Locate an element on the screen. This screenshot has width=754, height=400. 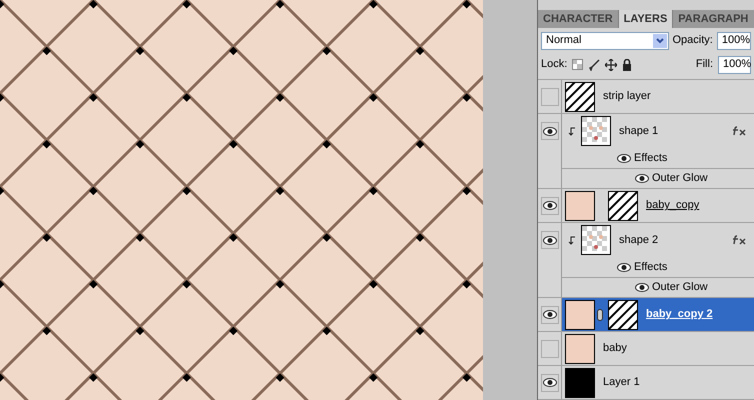
lock-label: Lock: is located at coordinates (554, 64).